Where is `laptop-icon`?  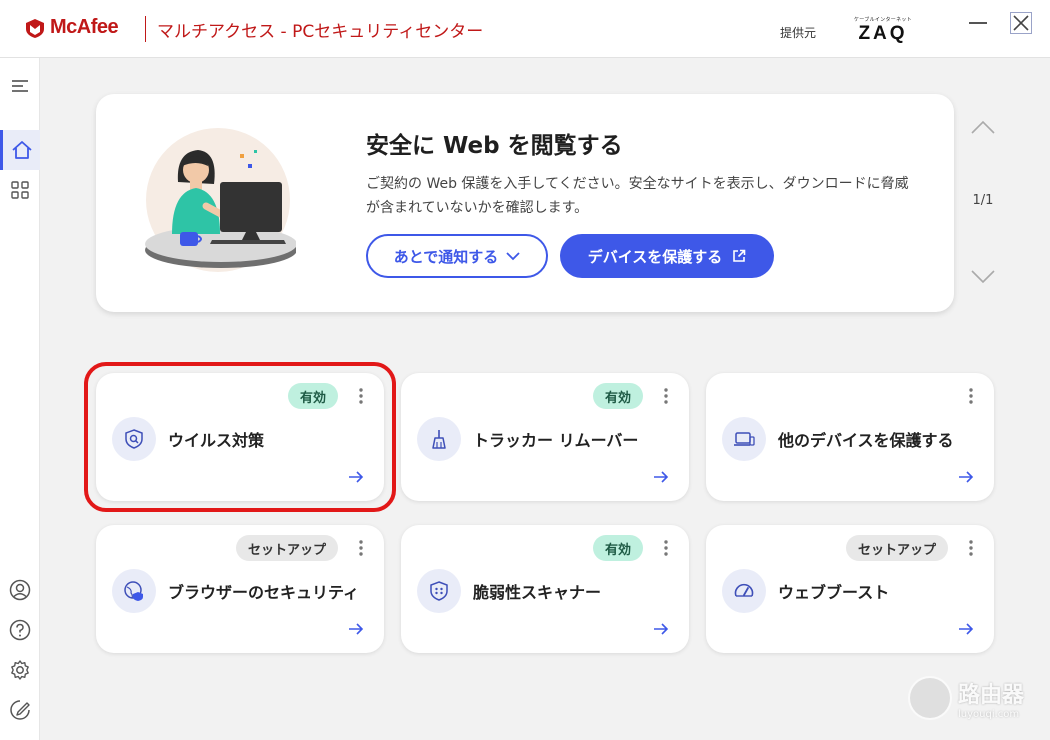
laptop-icon is located at coordinates (744, 439).